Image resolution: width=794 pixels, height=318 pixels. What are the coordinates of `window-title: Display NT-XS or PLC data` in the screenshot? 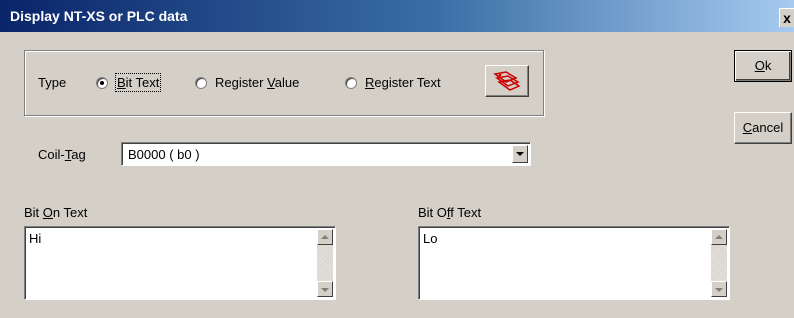 It's located at (99, 16).